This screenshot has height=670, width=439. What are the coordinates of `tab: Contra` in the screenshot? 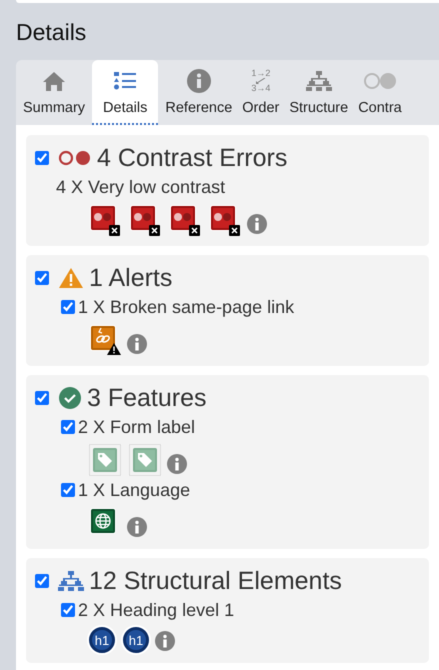 It's located at (380, 92).